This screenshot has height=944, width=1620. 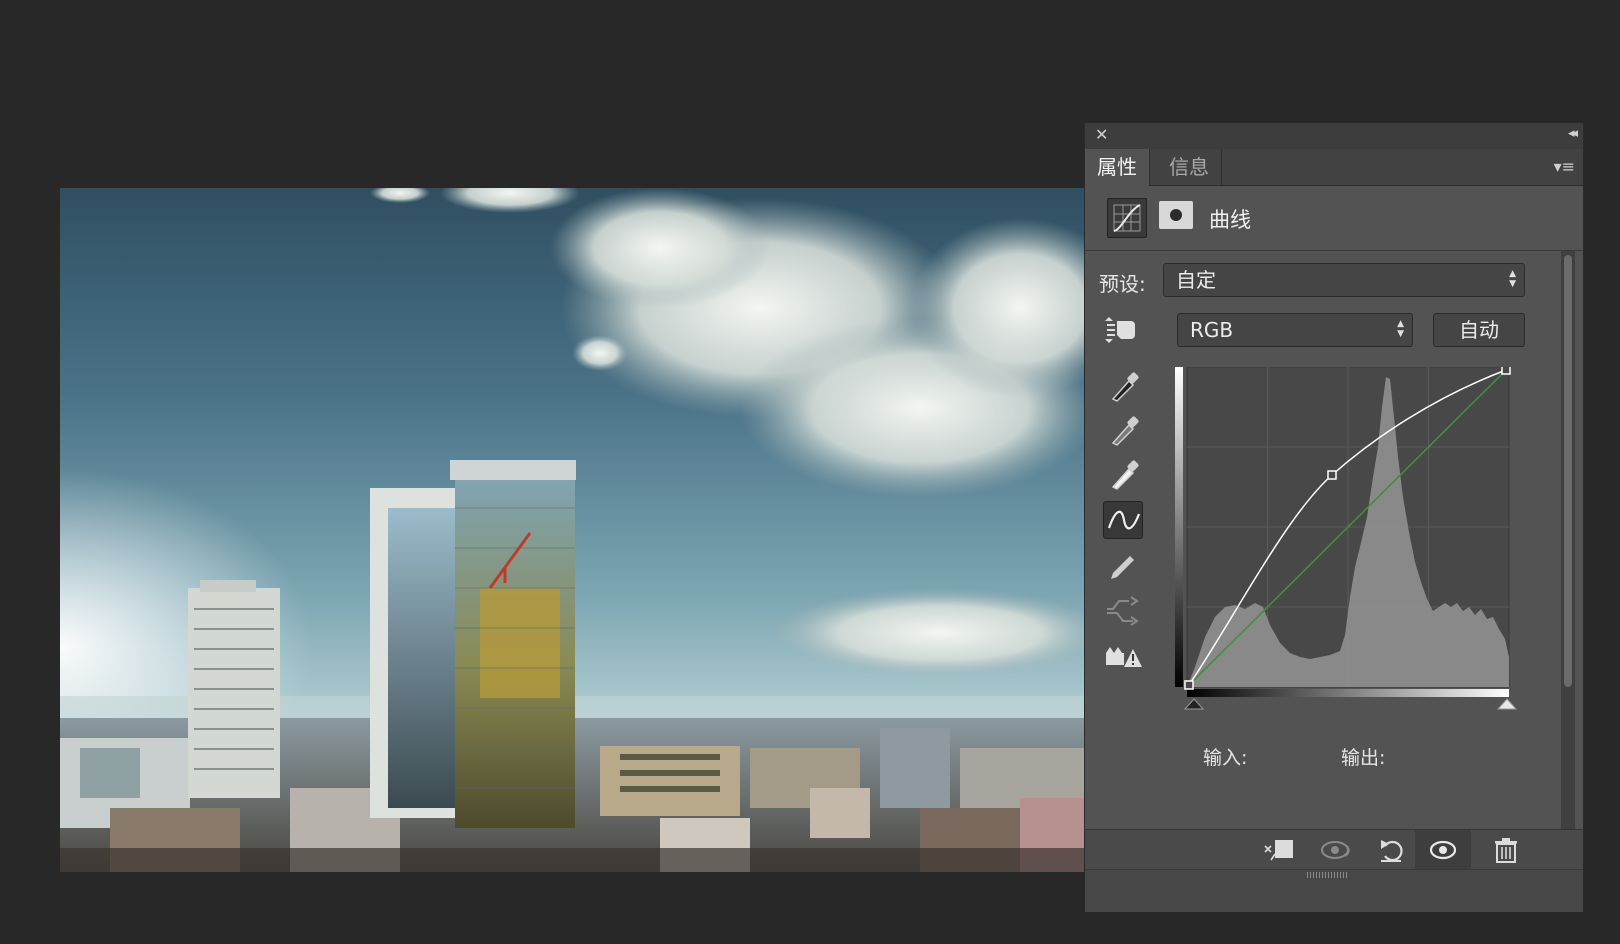 What do you see at coordinates (1348, 693) in the screenshot?
I see `input-gradient-bar` at bounding box center [1348, 693].